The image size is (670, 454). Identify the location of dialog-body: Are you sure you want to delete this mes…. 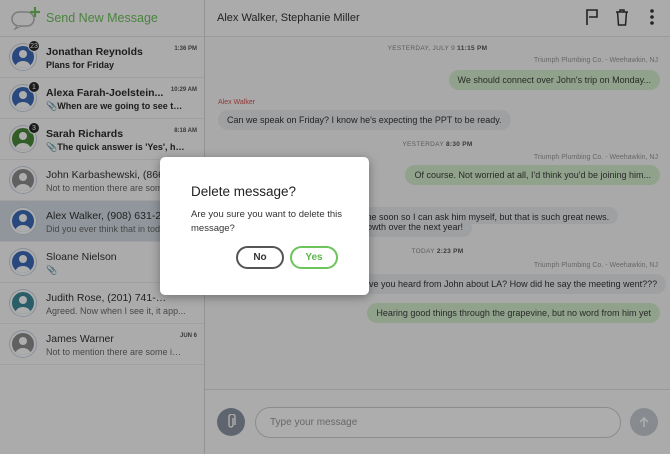
(267, 221).